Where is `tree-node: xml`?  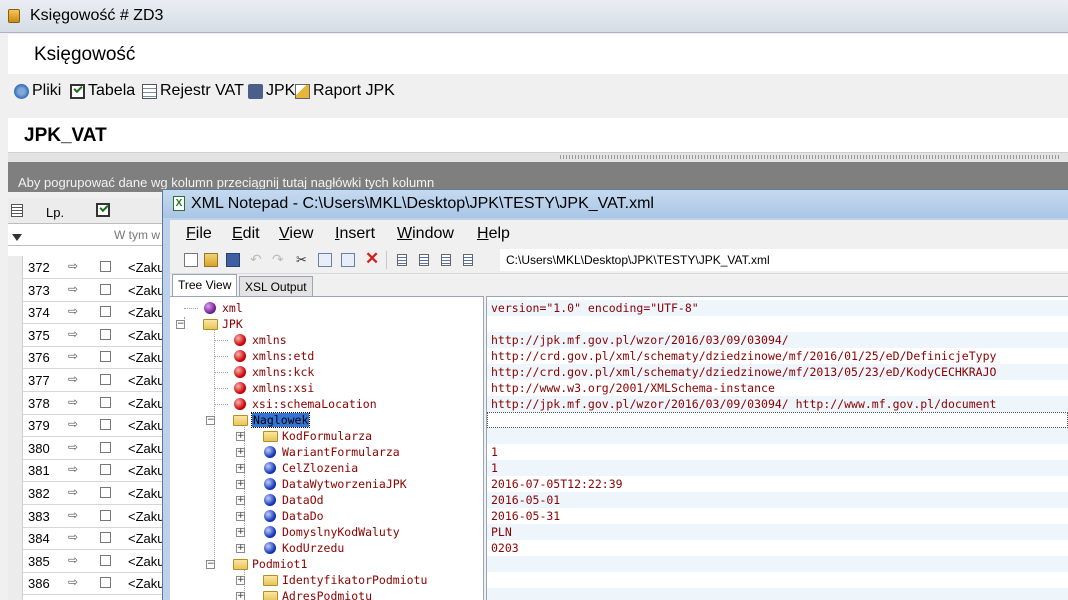 tree-node: xml is located at coordinates (326, 308).